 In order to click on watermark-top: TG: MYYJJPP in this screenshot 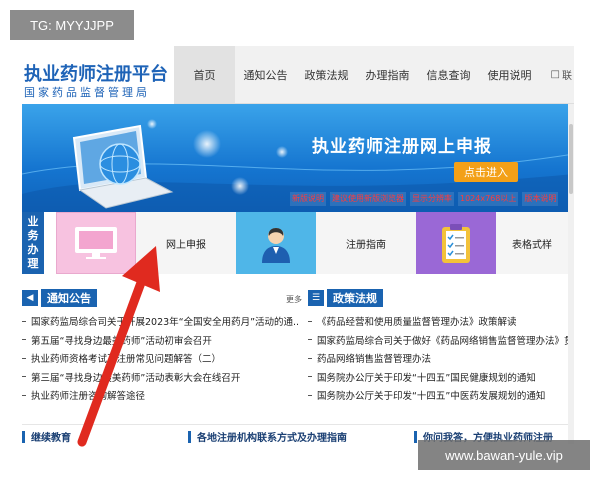, I will do `click(72, 25)`.